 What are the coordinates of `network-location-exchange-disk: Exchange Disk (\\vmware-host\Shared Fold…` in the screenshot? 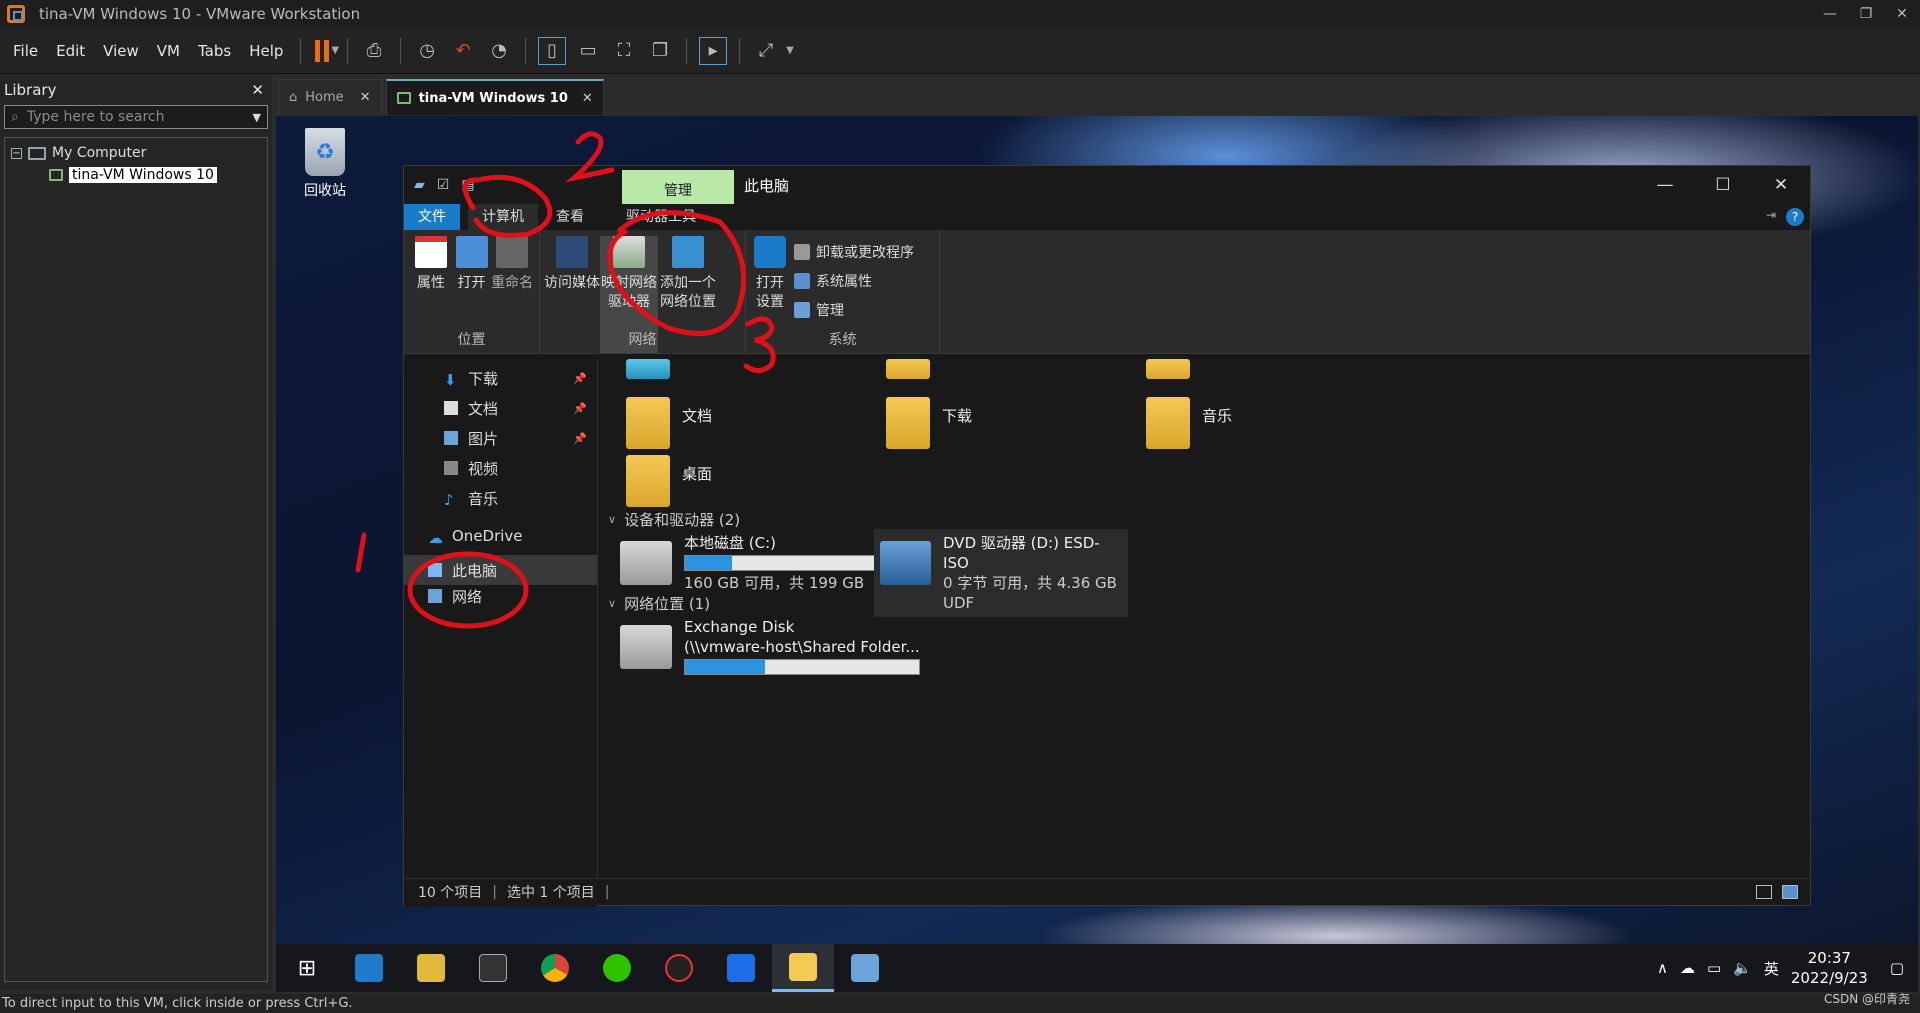 It's located at (770, 647).